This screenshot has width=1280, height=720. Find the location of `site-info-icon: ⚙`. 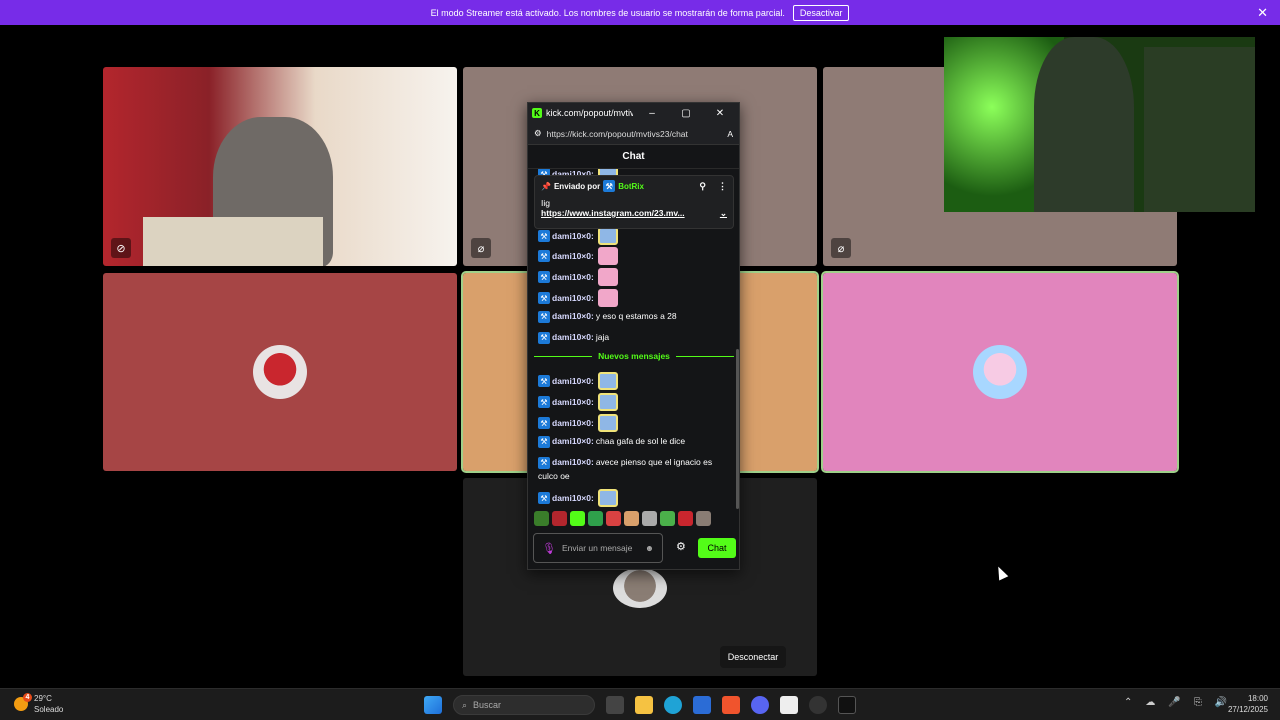

site-info-icon: ⚙ is located at coordinates (538, 133).